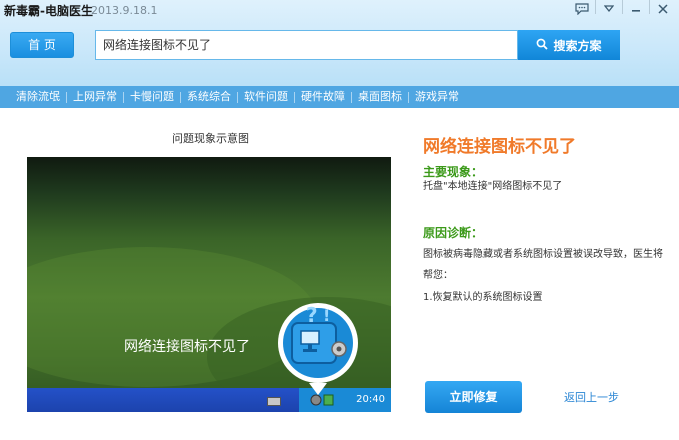  I want to click on nav-item-internet: 上网异常, so click(95, 97).